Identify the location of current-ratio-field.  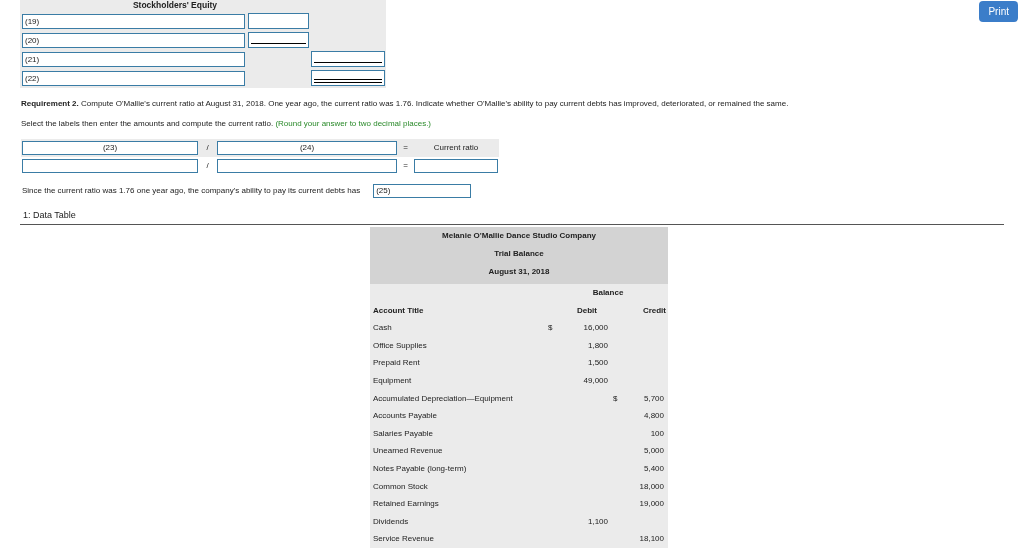
(456, 166).